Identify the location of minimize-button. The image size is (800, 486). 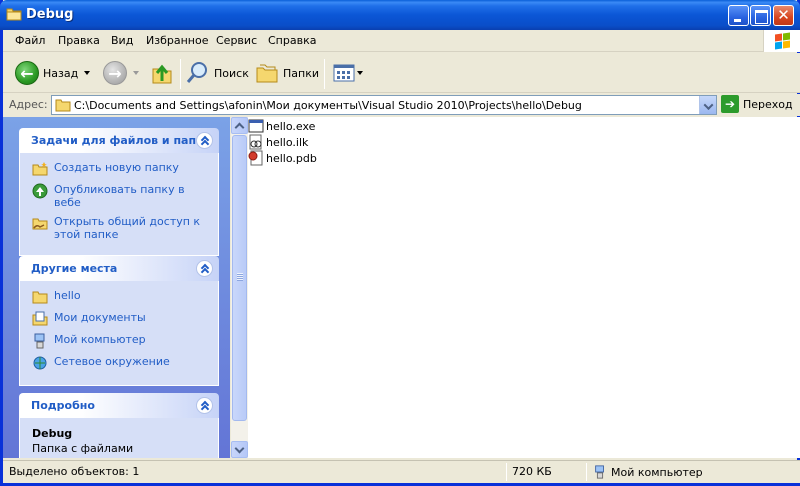
(738, 15).